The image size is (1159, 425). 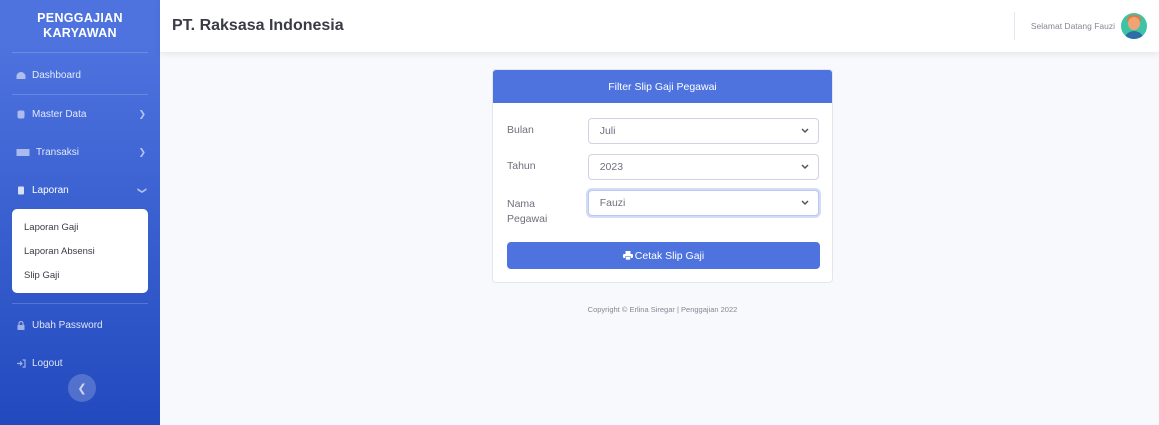 I want to click on submenu-item-laporan-gaji: Laporan Gaji, so click(x=80, y=227).